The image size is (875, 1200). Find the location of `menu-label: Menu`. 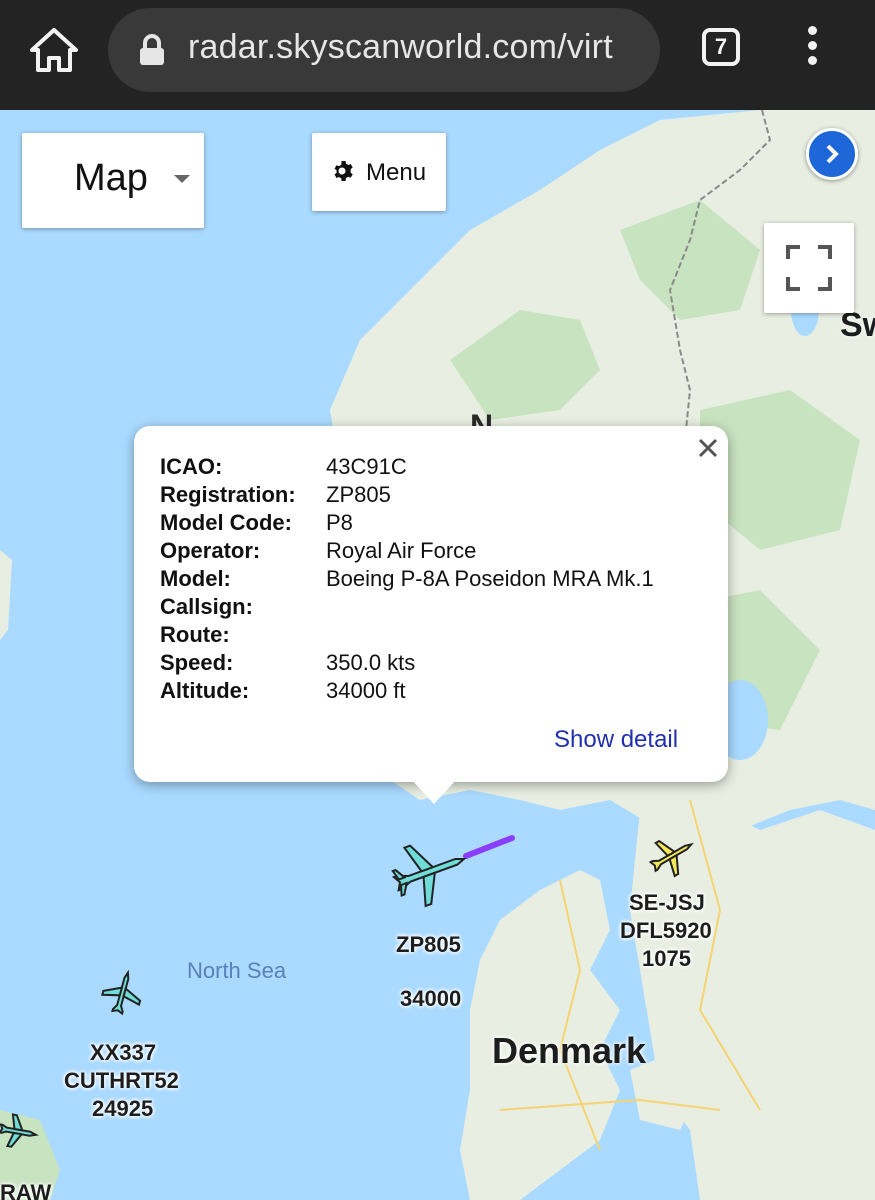

menu-label: Menu is located at coordinates (396, 172).